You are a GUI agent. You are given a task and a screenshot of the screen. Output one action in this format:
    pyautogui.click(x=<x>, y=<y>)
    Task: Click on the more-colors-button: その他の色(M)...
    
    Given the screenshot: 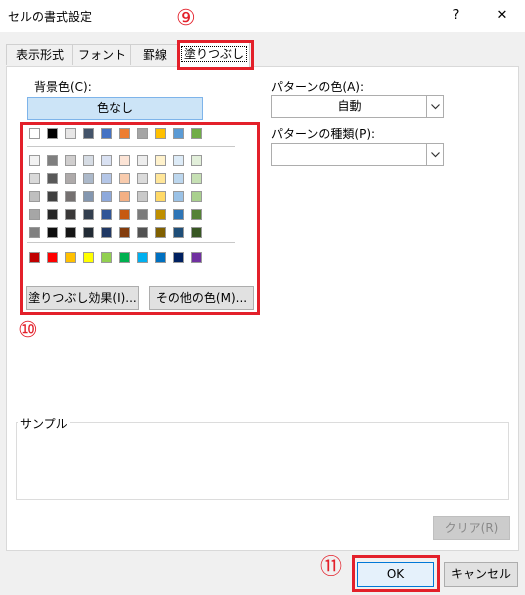 What is the action you would take?
    pyautogui.click(x=201, y=298)
    